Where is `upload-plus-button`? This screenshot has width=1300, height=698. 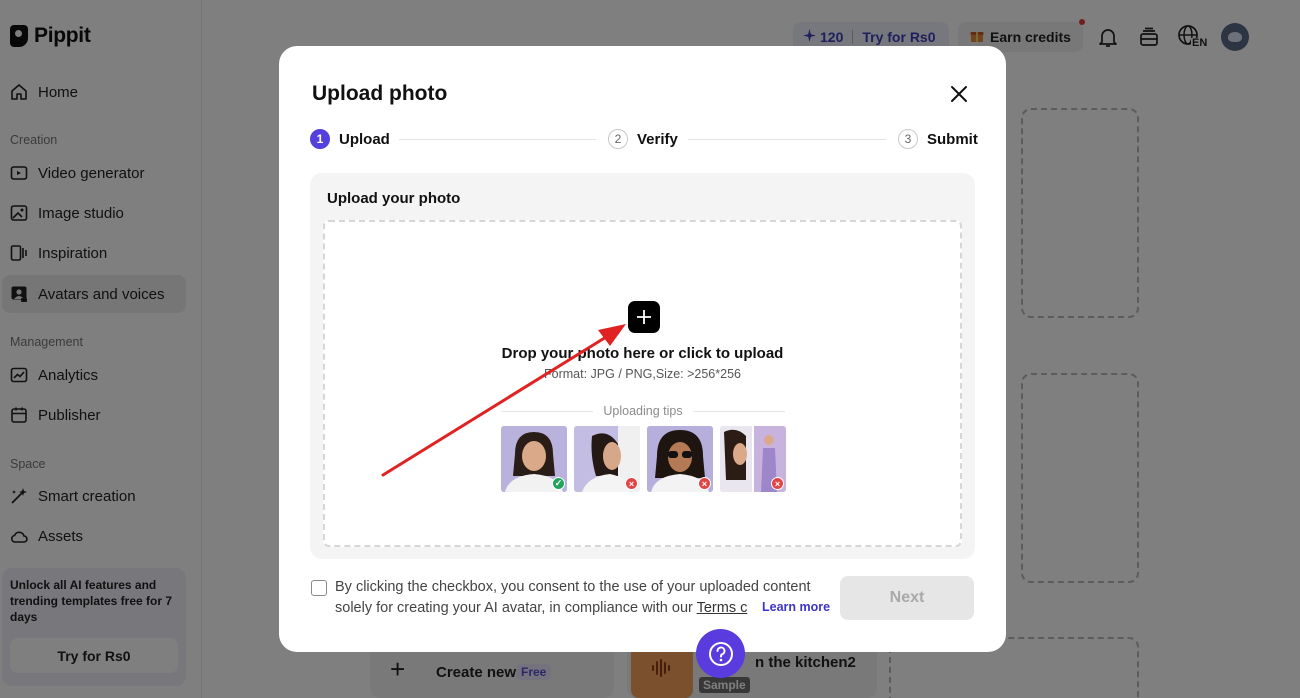 upload-plus-button is located at coordinates (644, 317).